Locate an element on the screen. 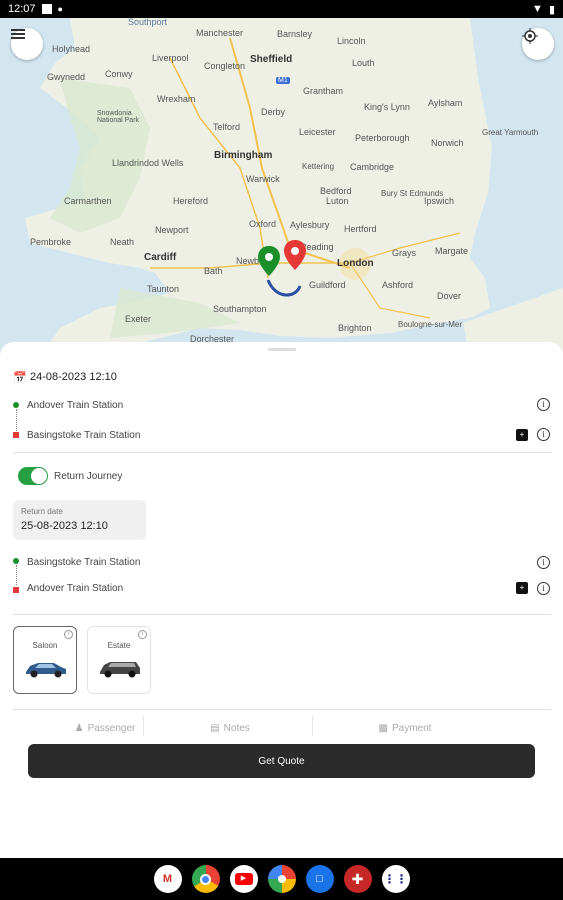  photos-icon is located at coordinates (281, 879).